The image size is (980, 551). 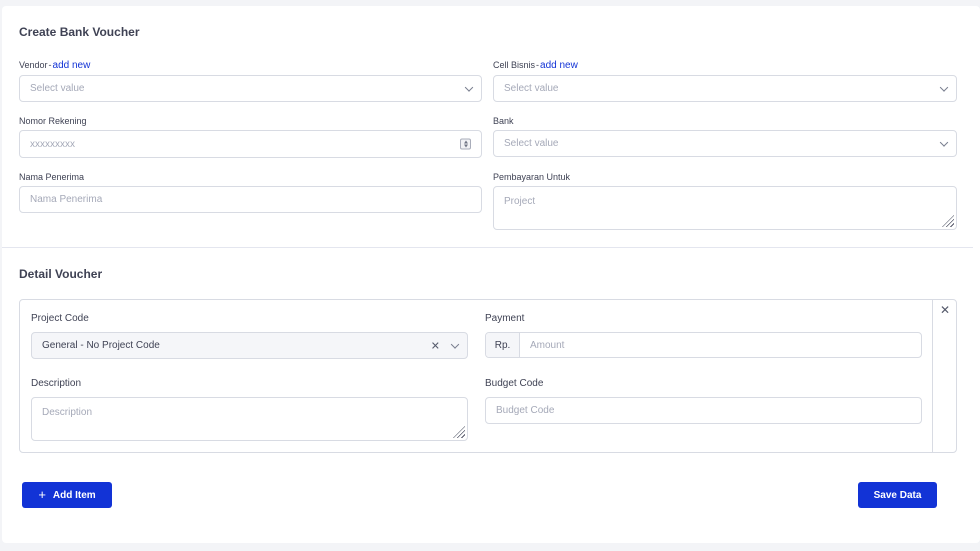 What do you see at coordinates (249, 419) in the screenshot?
I see `description-textarea: Description` at bounding box center [249, 419].